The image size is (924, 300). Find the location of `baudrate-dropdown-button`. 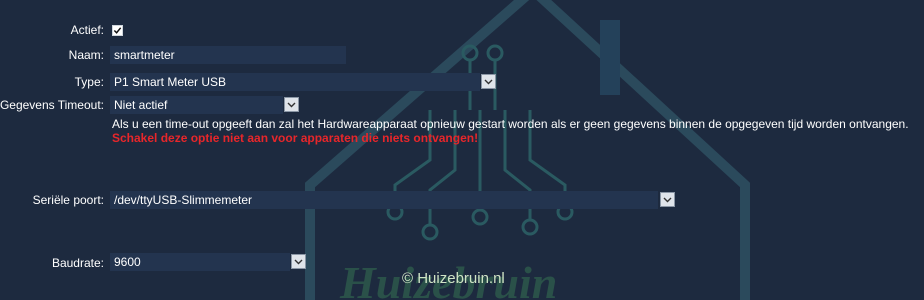

baudrate-dropdown-button is located at coordinates (298, 261).